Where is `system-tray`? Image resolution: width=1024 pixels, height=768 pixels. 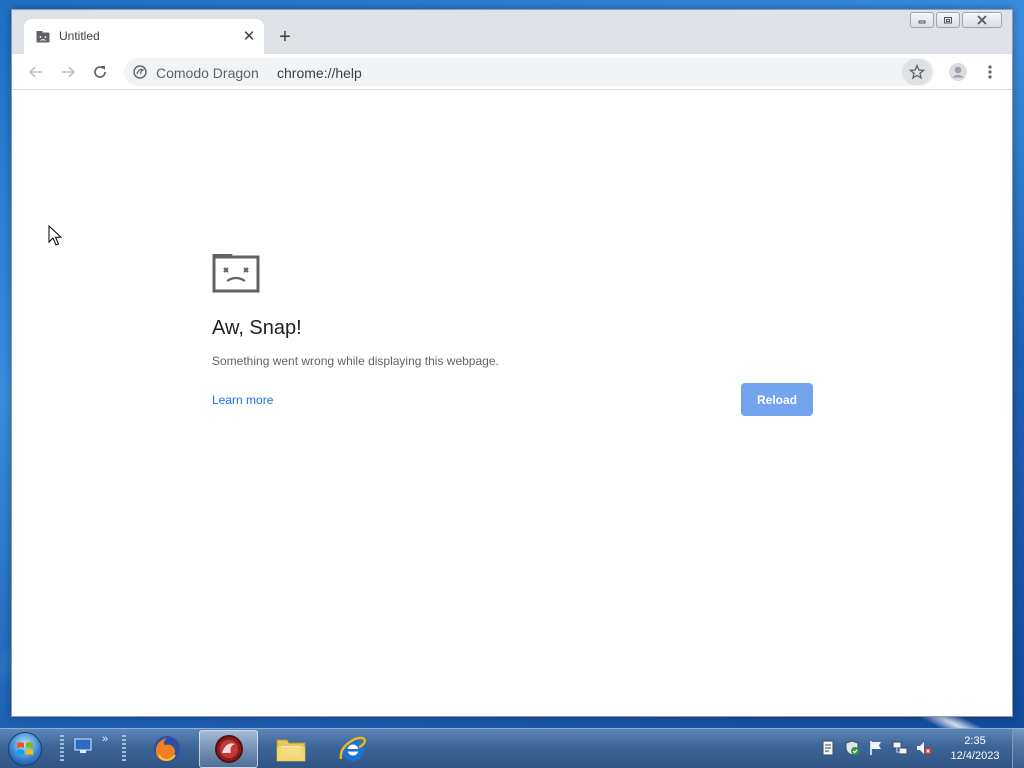
system-tray is located at coordinates (876, 748).